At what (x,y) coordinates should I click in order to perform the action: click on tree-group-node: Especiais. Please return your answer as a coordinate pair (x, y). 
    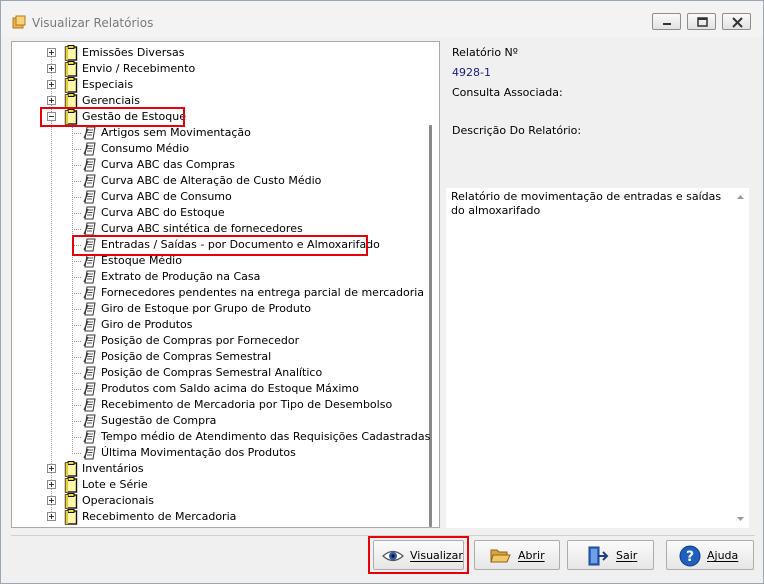
    Looking at the image, I should click on (227, 85).